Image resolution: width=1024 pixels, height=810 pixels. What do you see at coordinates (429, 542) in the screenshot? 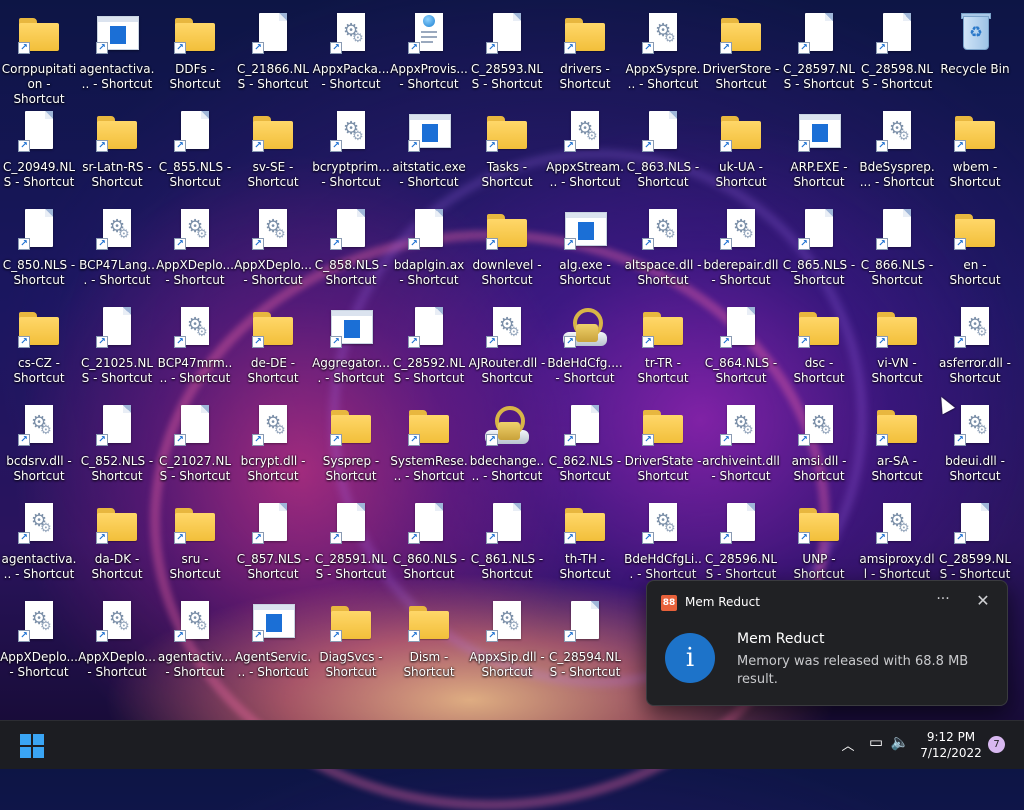
I see `desktop-icon: ↗ C_860.NLS - Shortcut` at bounding box center [429, 542].